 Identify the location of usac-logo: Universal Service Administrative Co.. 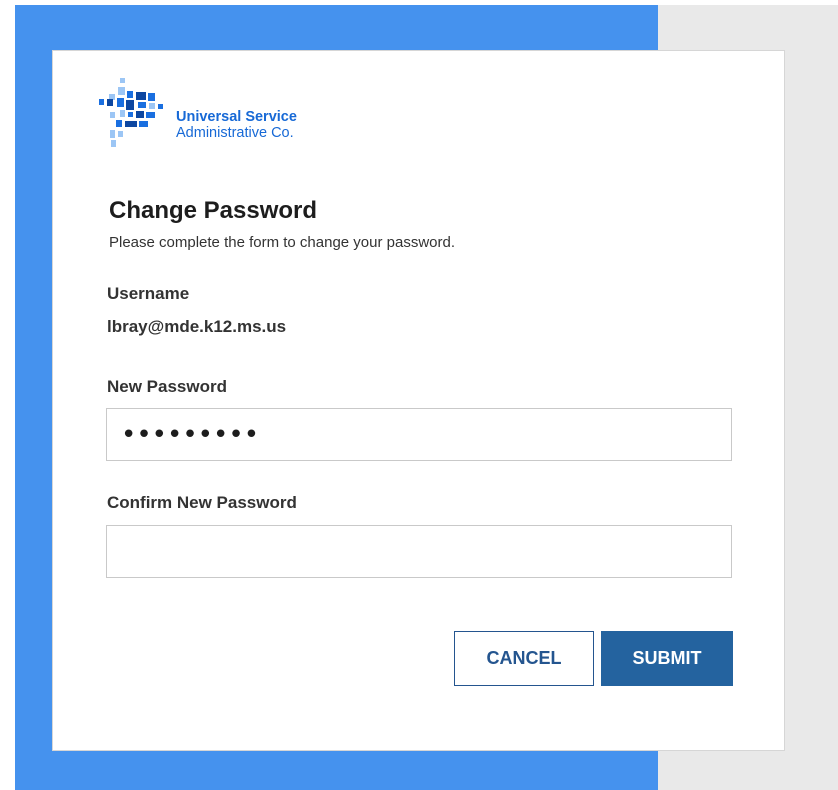
(238, 123).